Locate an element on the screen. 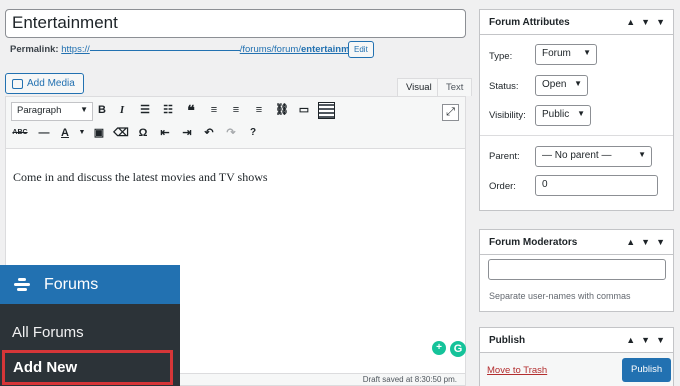  type-label: Type: is located at coordinates (501, 56).